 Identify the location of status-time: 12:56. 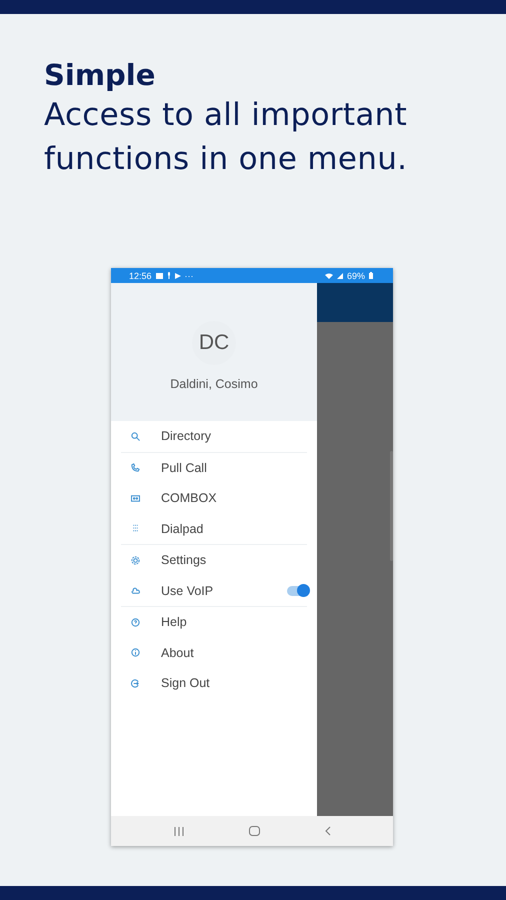
(140, 275).